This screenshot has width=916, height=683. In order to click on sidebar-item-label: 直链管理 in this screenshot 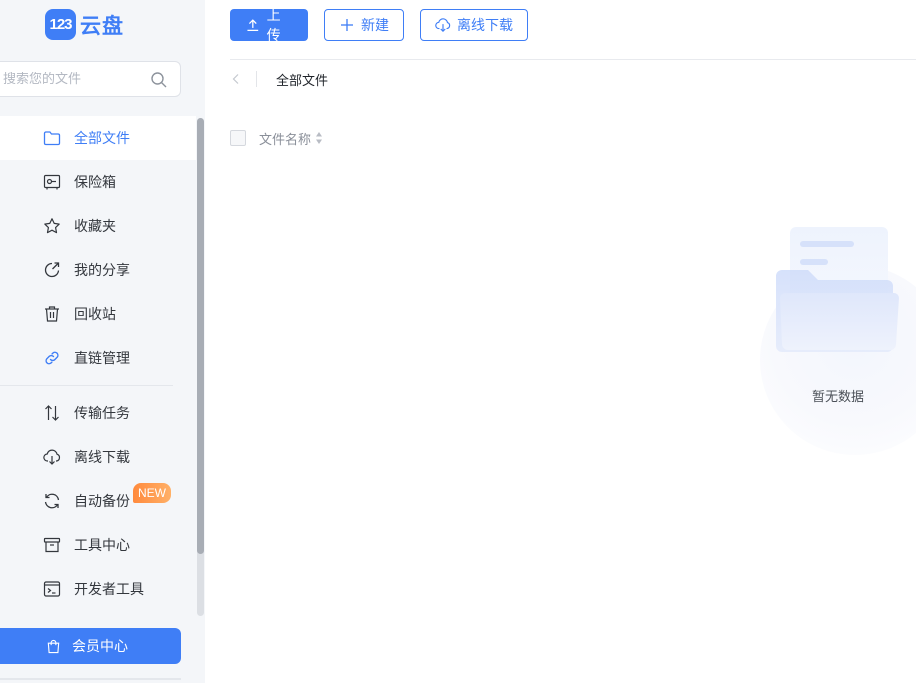, I will do `click(102, 359)`.